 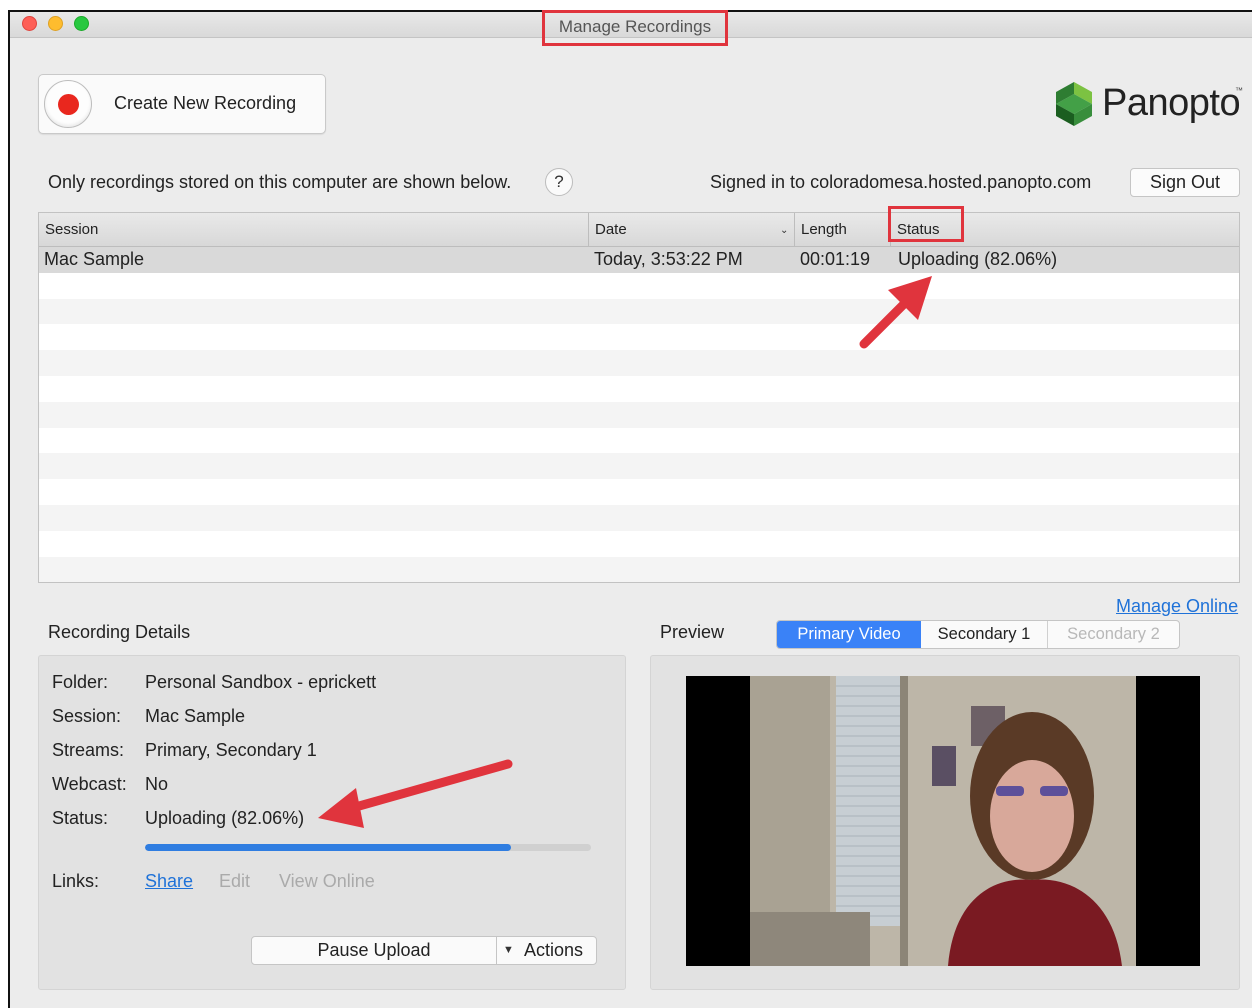 I want to click on record-icon, so click(x=68, y=104).